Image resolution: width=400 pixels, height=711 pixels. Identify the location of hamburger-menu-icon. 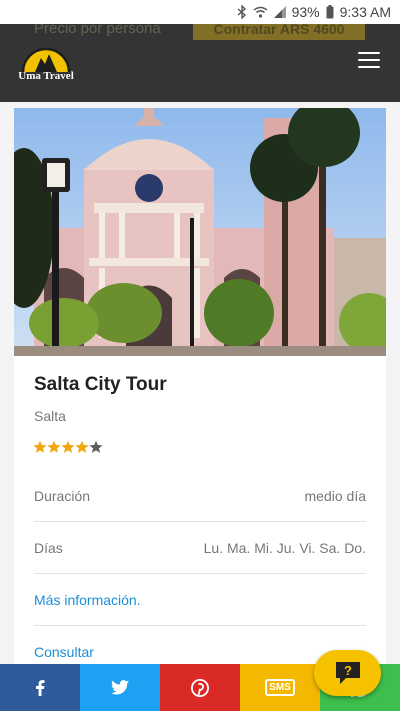
(369, 61).